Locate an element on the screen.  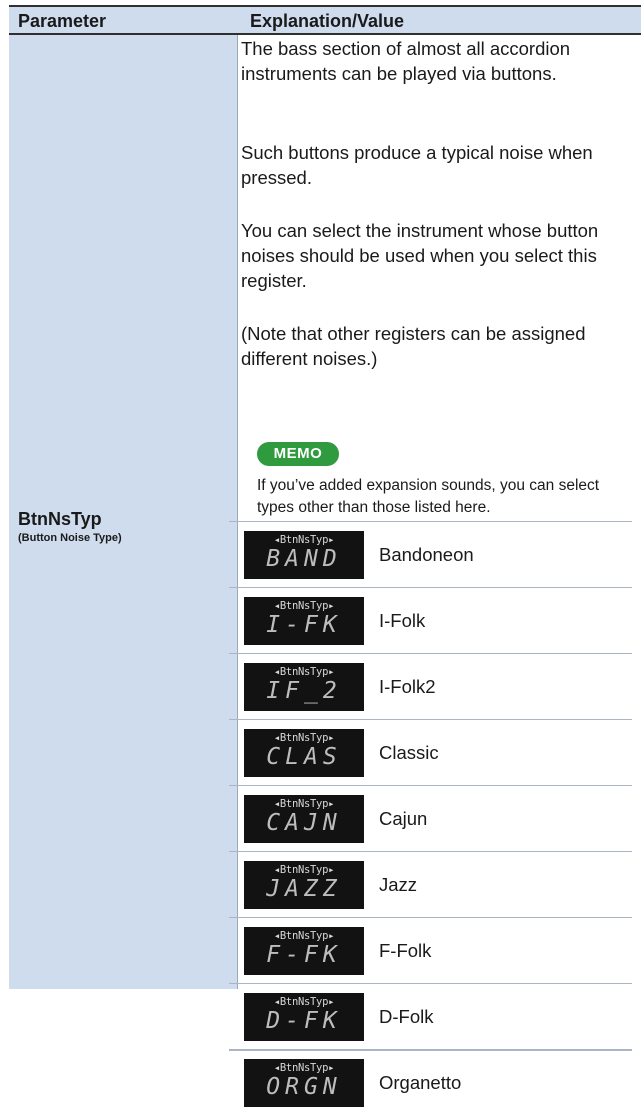
option-label: D-Folk is located at coordinates (406, 1016).